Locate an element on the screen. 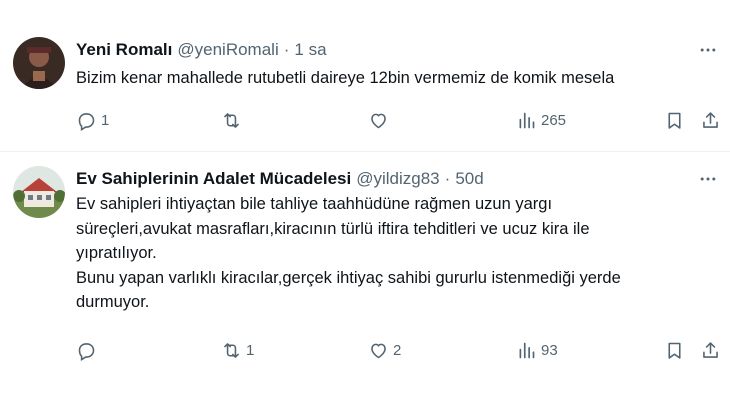 The height and width of the screenshot is (420, 730). tweet-text-line: durmuyor. is located at coordinates (113, 302).